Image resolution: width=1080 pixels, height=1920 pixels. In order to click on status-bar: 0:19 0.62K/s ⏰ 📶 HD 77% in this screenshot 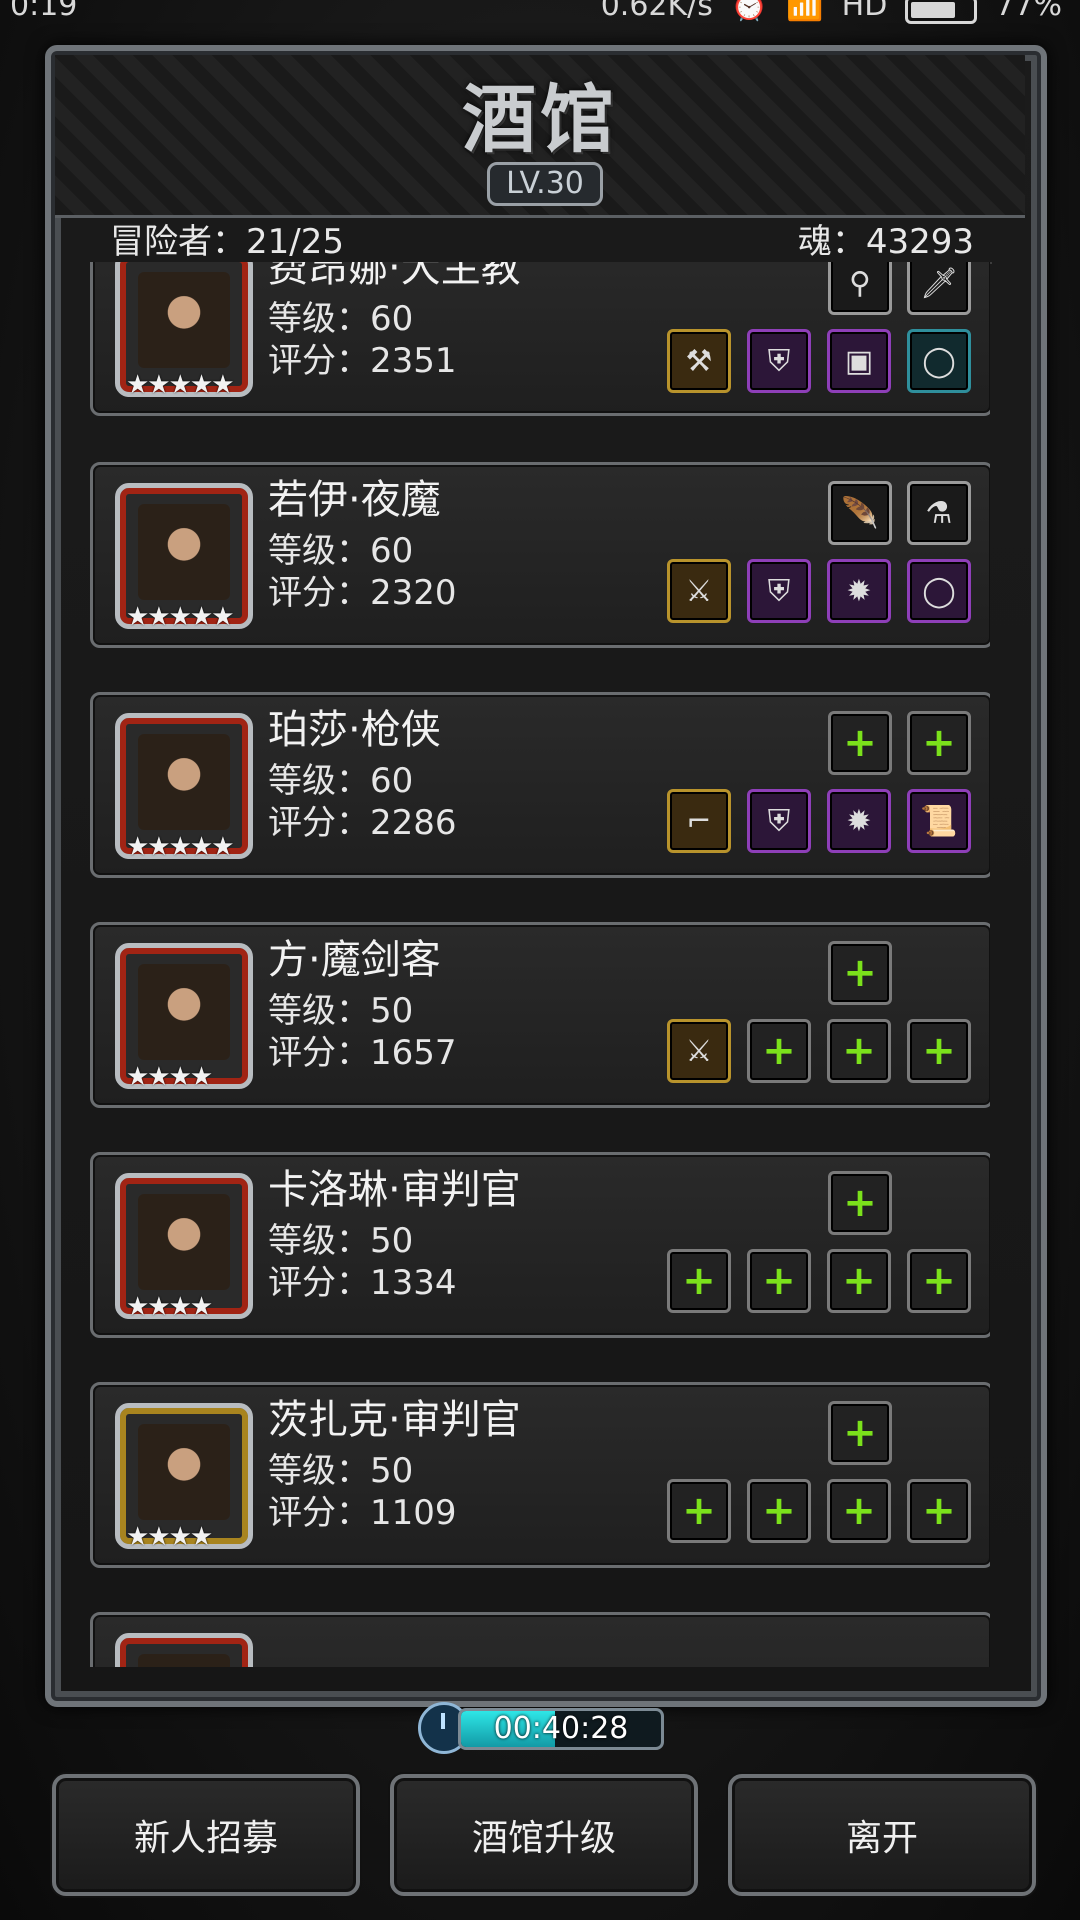, I will do `click(540, 18)`.